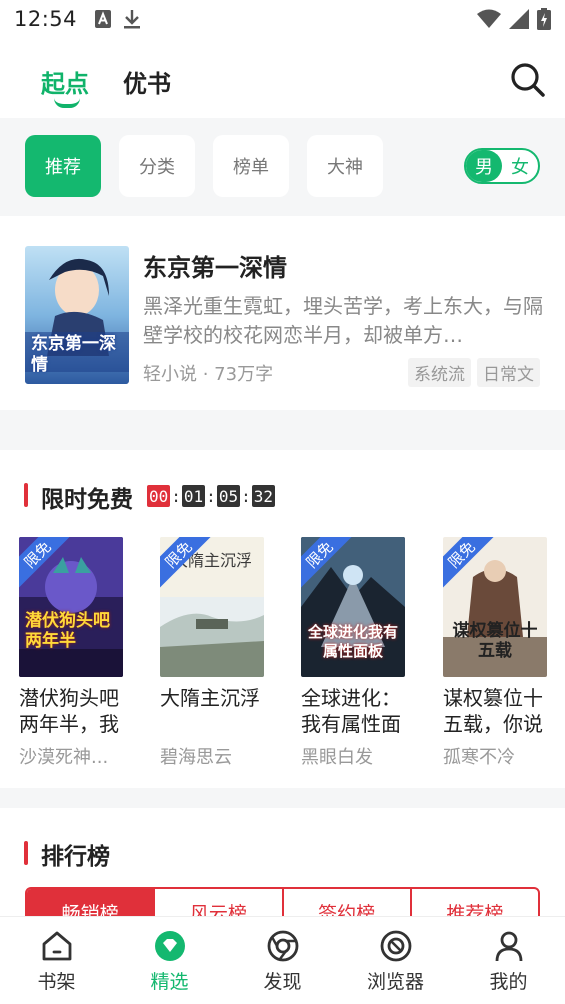  I want to click on gender-toggle: 男 女, so click(502, 166).